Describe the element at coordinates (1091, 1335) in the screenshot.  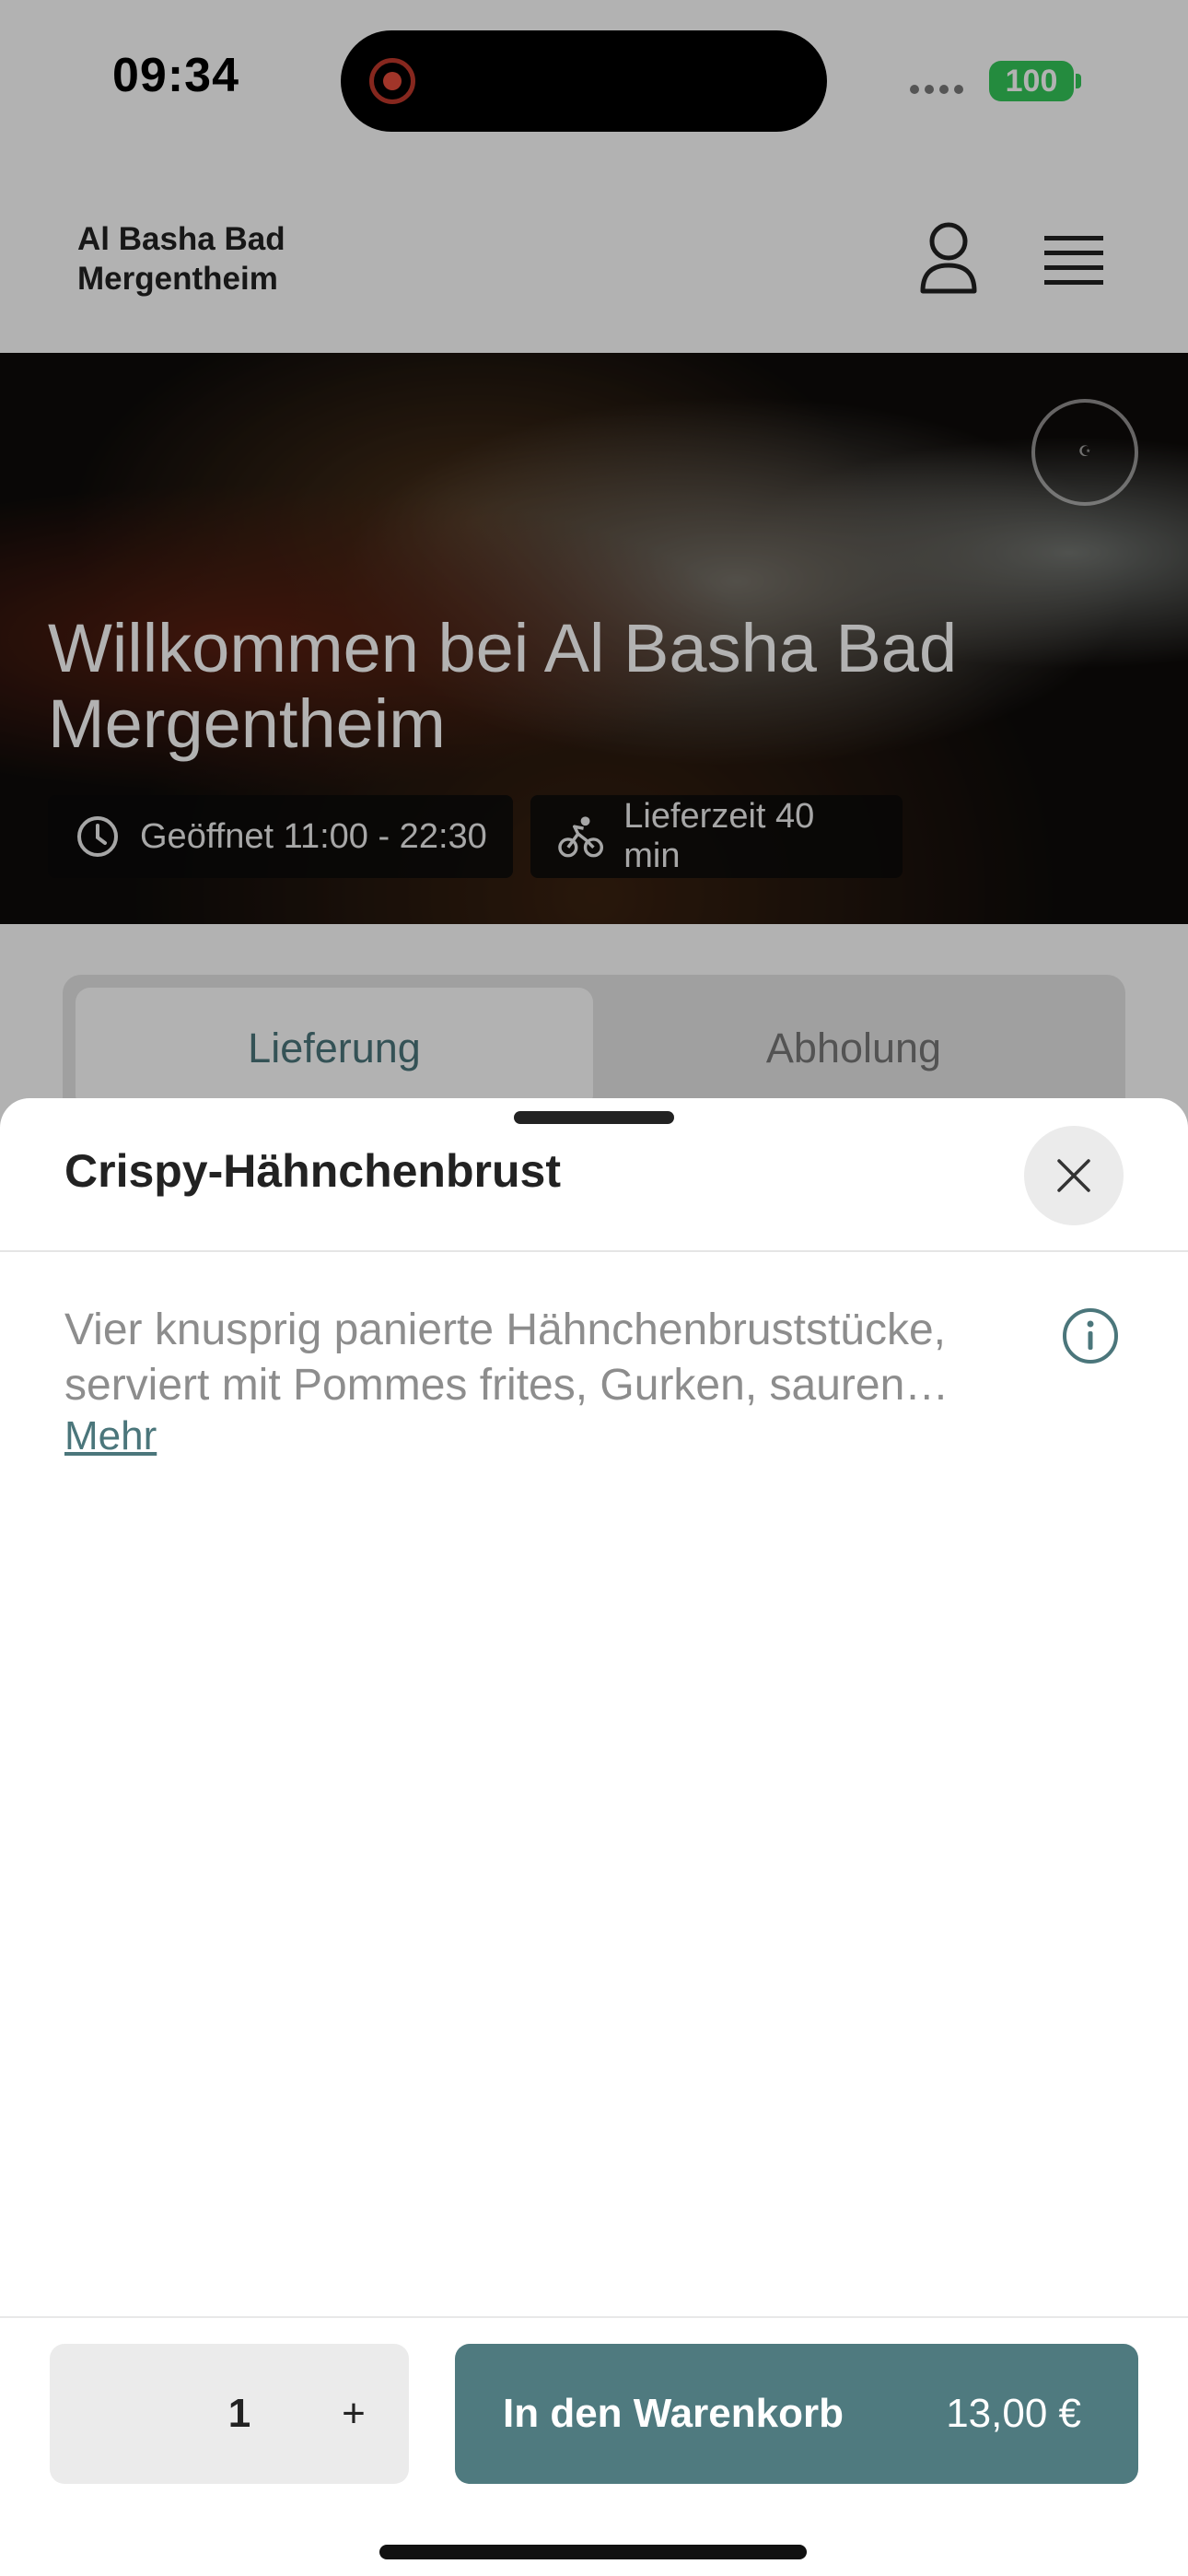
I see `info-icon` at that location.